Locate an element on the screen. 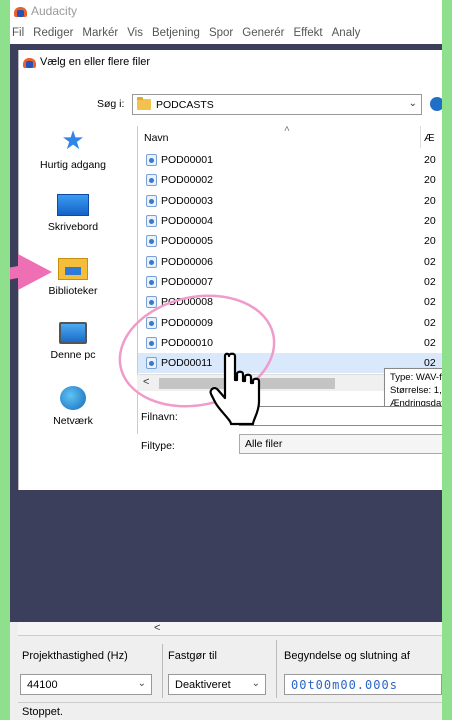 The image size is (452, 720). desktop-icon is located at coordinates (73, 205).